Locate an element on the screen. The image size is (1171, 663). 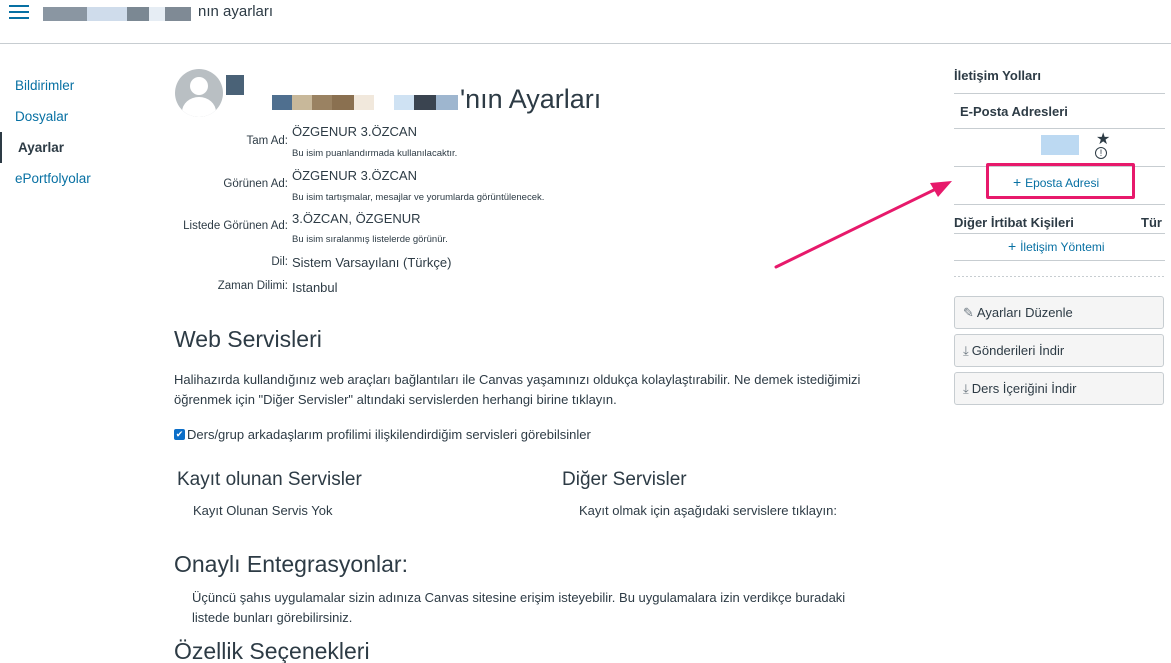
other-services-heading: Diğer Servisler is located at coordinates (624, 479).